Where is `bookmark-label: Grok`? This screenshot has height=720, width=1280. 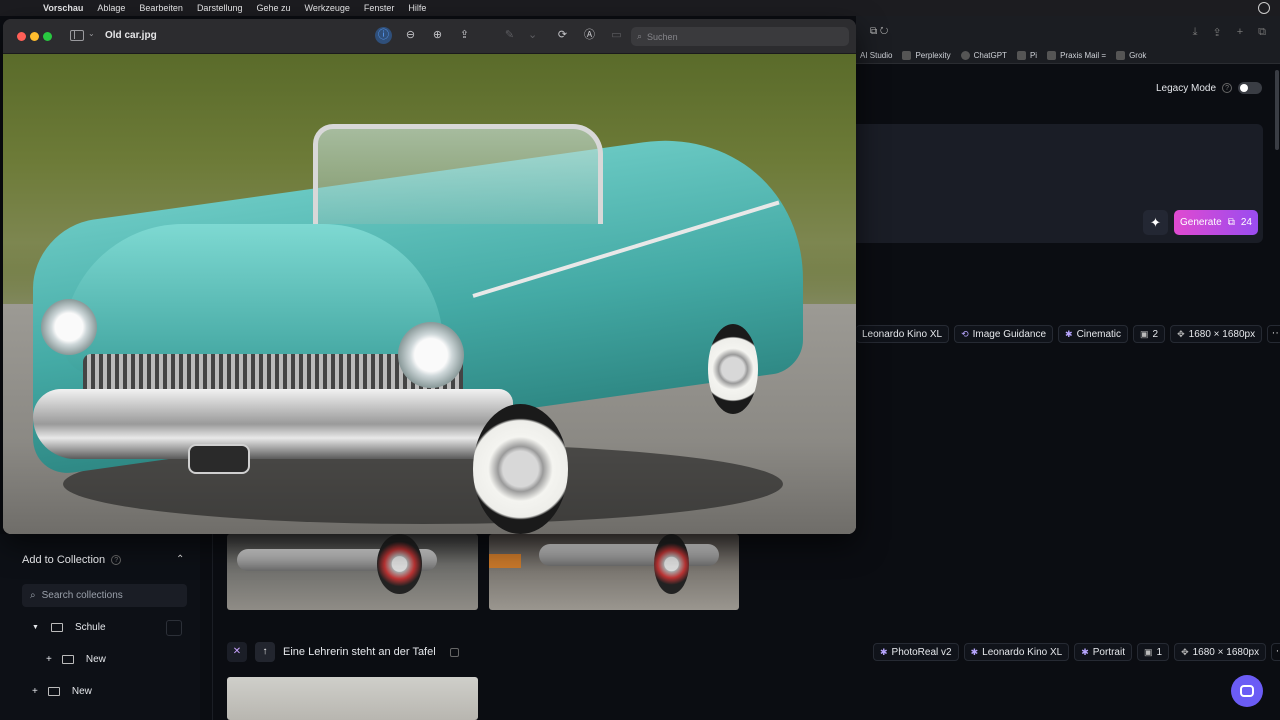 bookmark-label: Grok is located at coordinates (1138, 55).